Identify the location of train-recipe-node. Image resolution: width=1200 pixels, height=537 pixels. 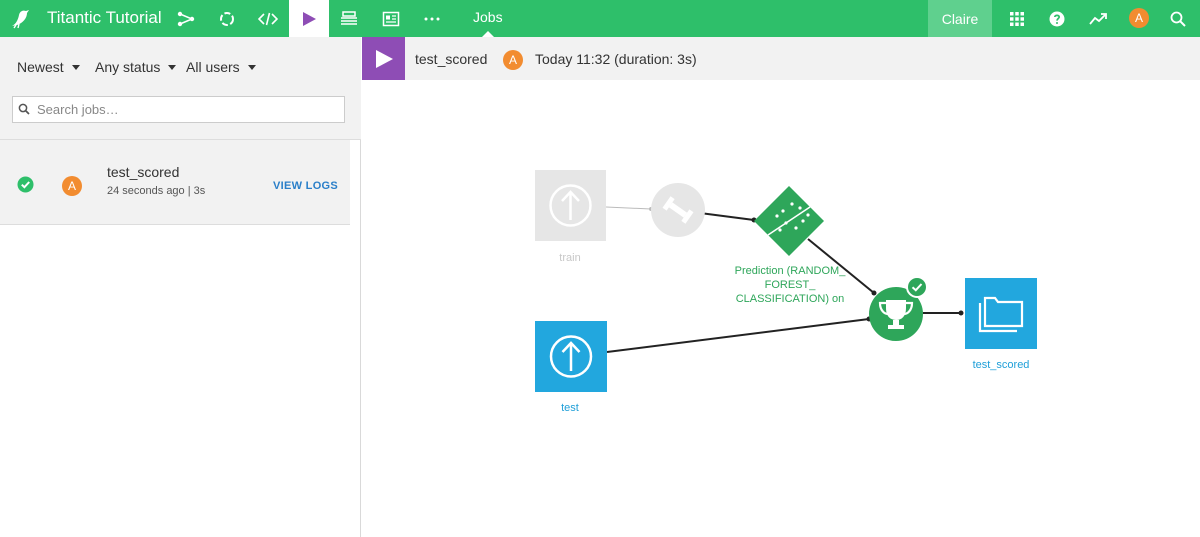
(678, 210).